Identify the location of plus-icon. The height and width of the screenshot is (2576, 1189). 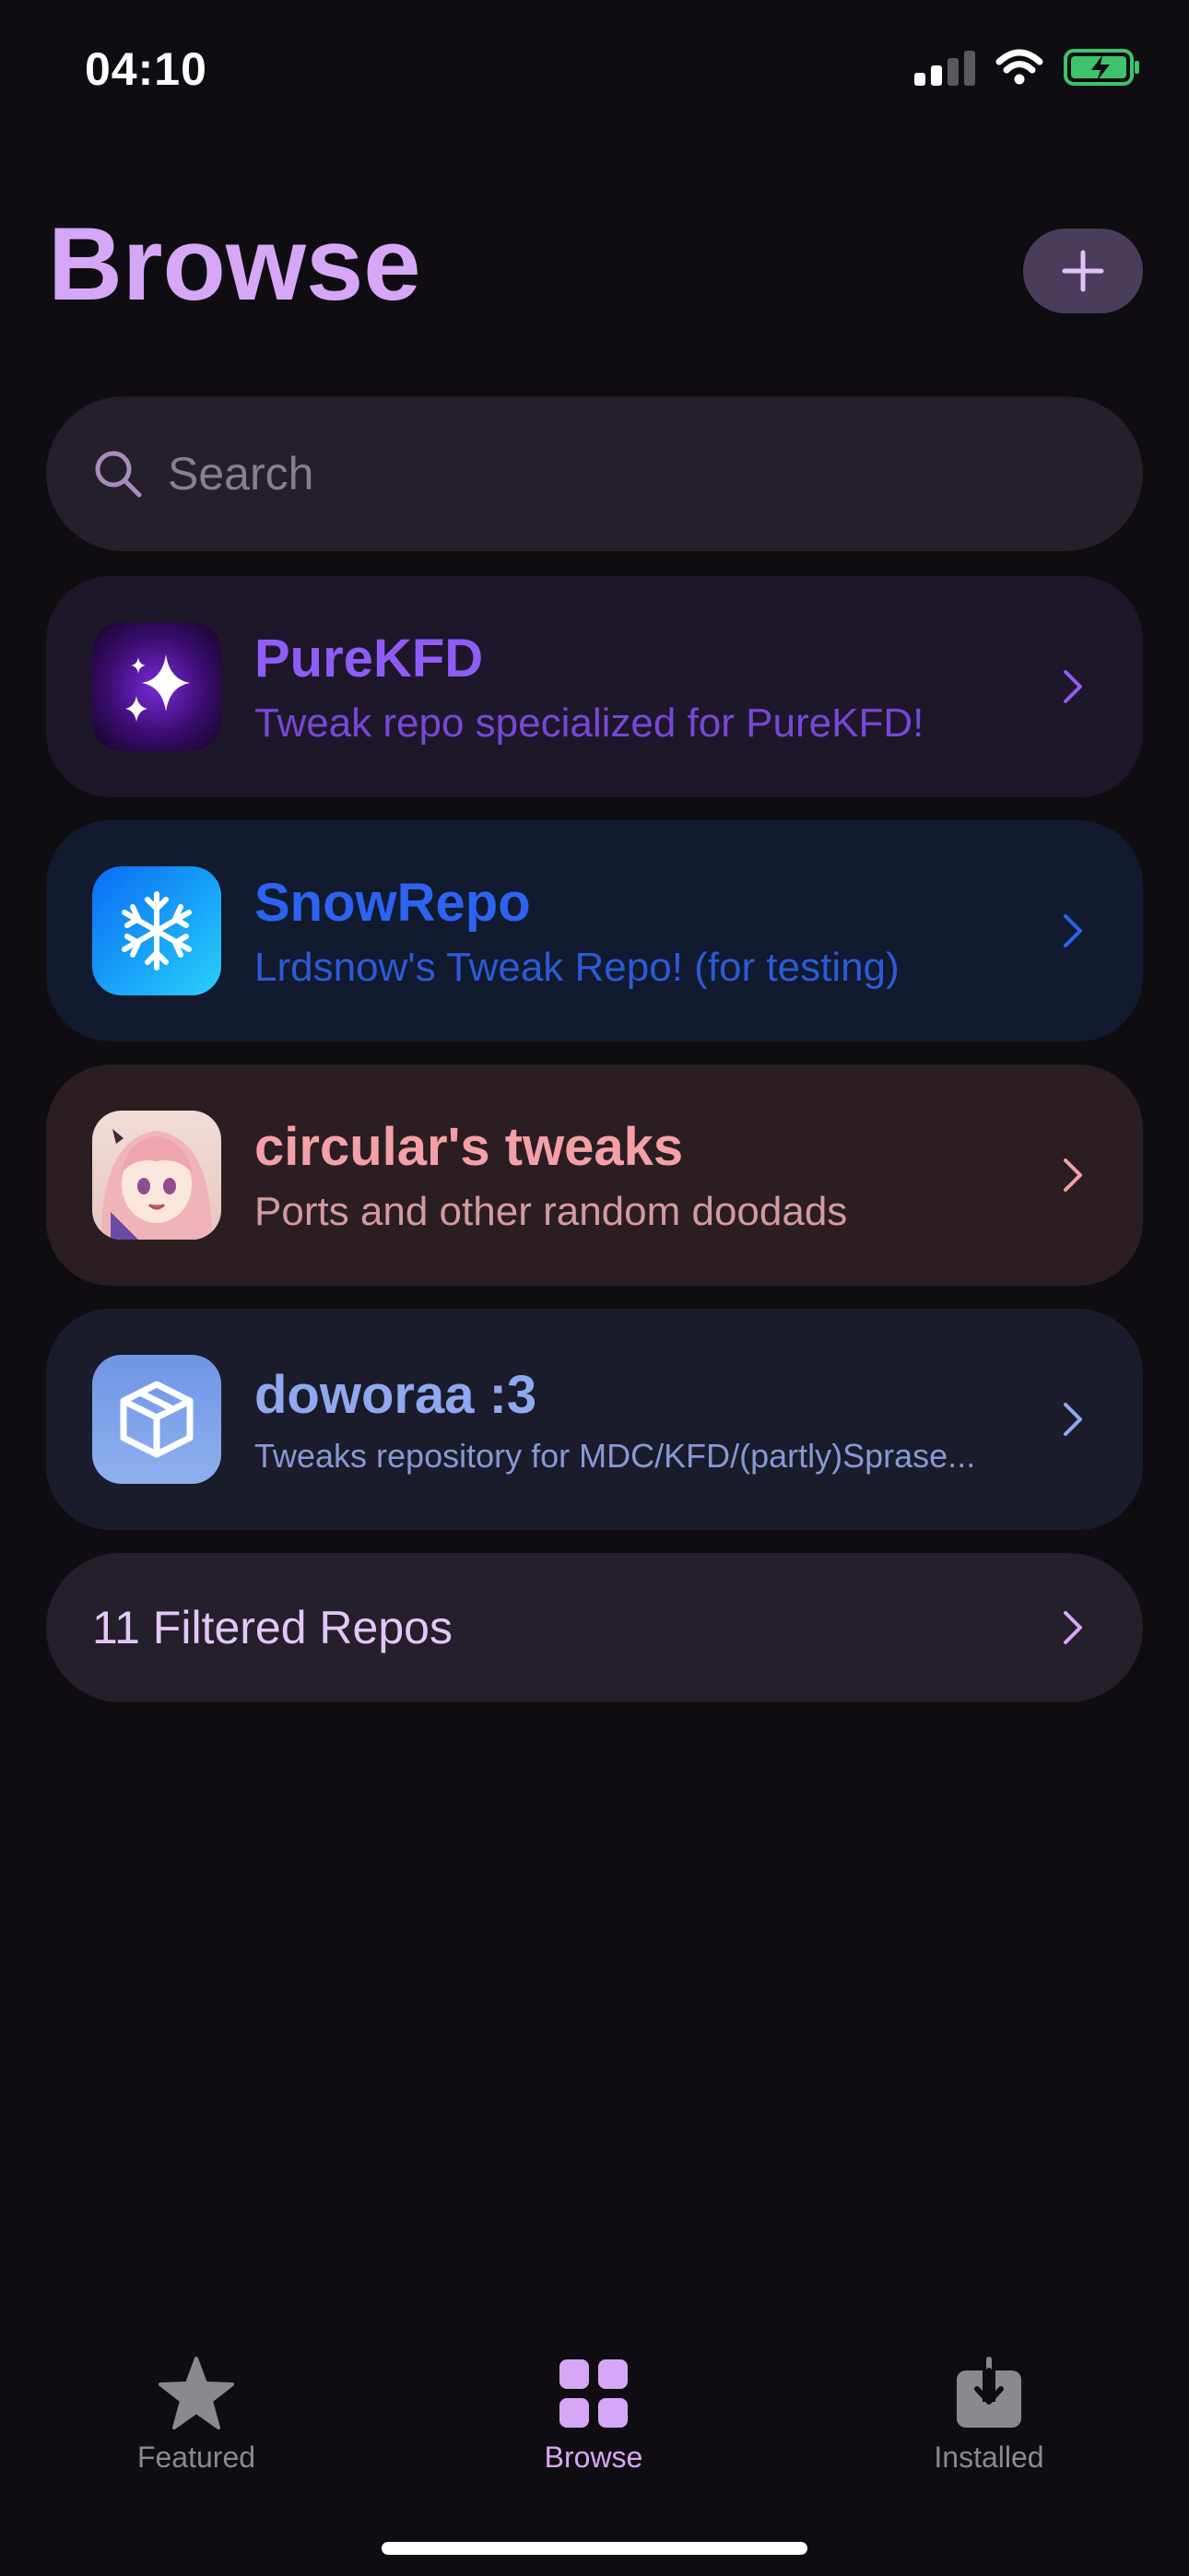
(1083, 271).